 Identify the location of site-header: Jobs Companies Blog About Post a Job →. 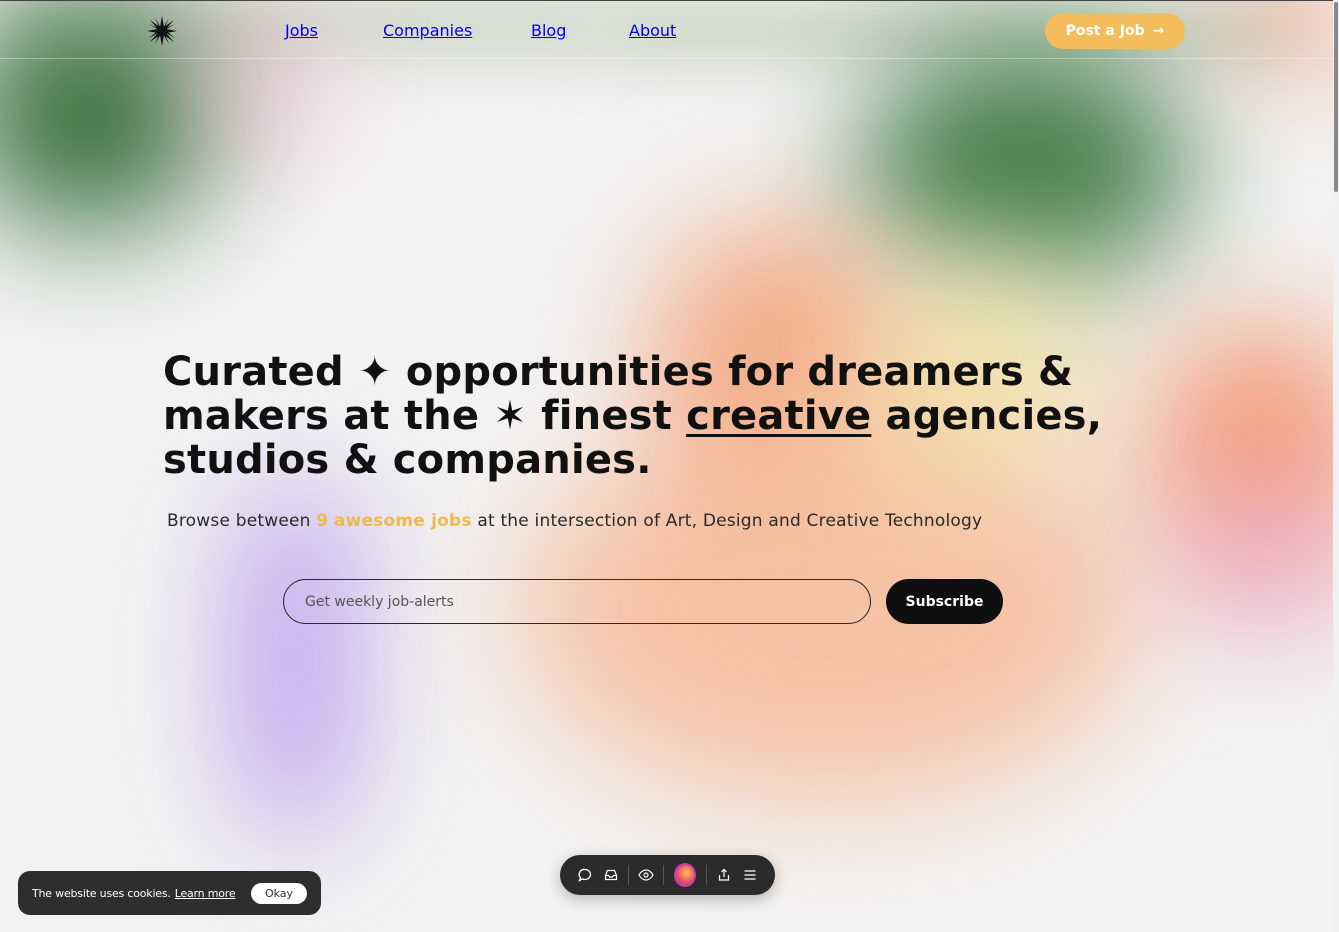
(669, 29).